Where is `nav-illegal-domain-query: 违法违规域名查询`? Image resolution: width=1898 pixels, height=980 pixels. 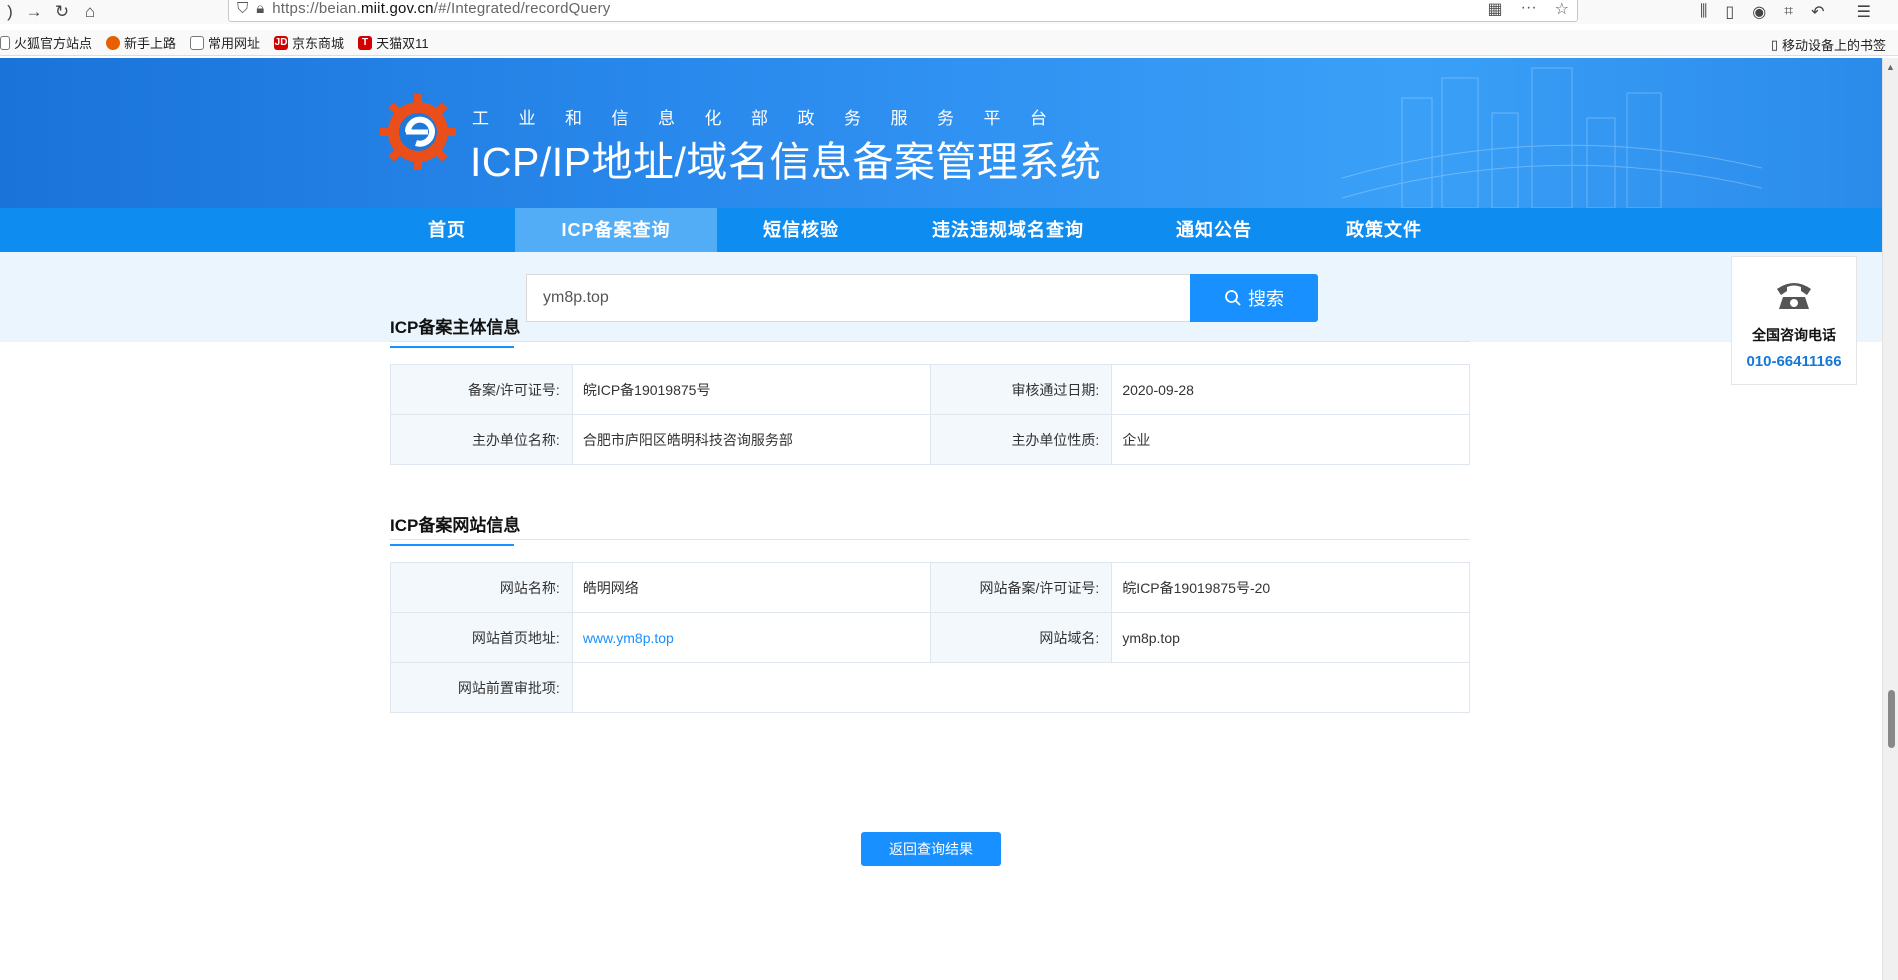 nav-illegal-domain-query: 违法违规域名查询 is located at coordinates (1008, 230).